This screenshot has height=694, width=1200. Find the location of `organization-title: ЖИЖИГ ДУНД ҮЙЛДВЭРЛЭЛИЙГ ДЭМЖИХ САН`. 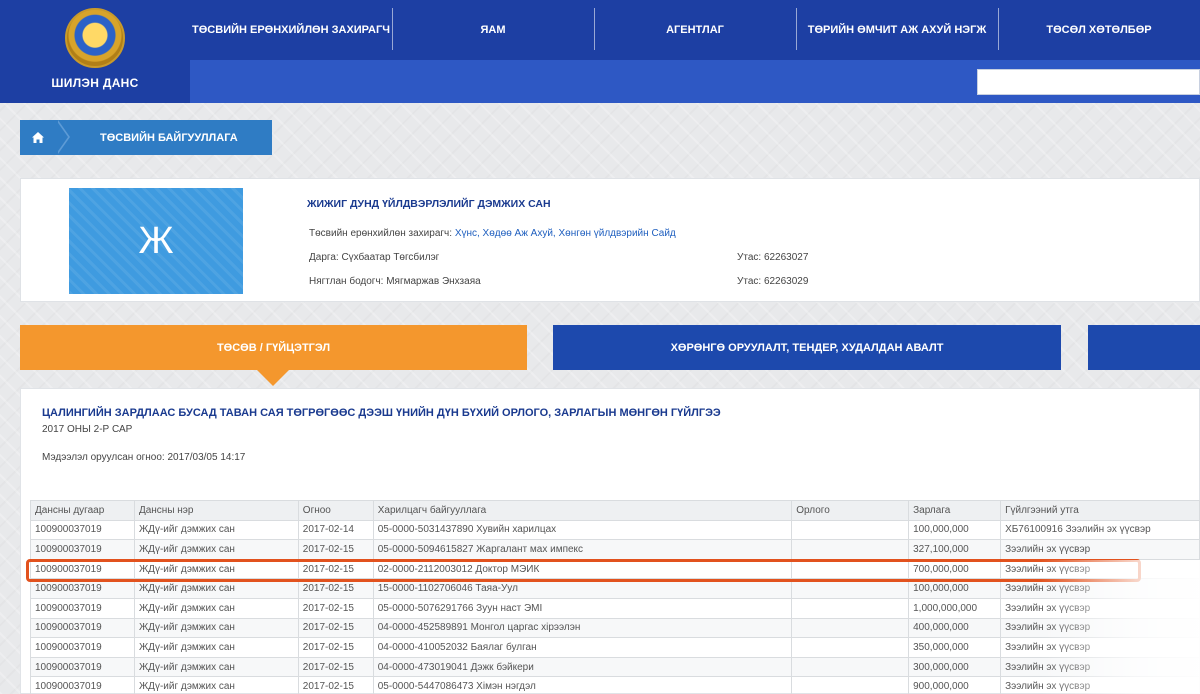

organization-title: ЖИЖИГ ДУНД ҮЙЛДВЭРЛЭЛИЙГ ДЭМЖИХ САН is located at coordinates (429, 204).